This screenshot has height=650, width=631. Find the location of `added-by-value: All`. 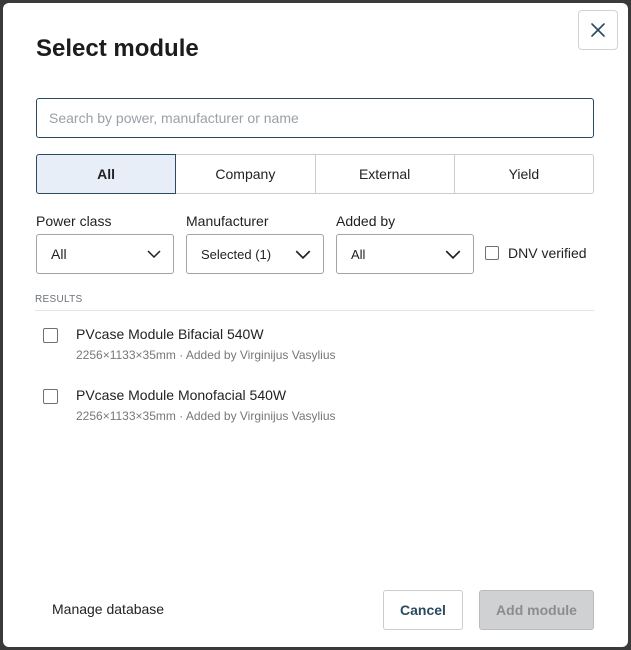

added-by-value: All is located at coordinates (358, 254).